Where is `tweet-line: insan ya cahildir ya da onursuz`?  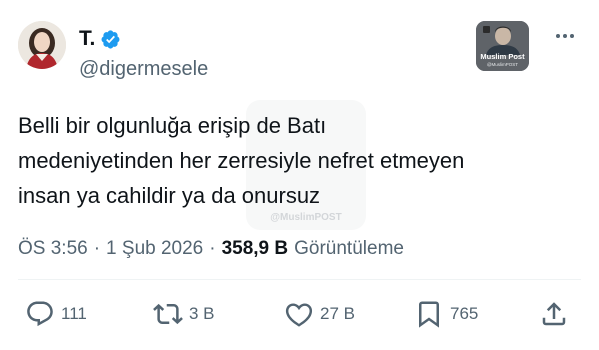
tweet-line: insan ya cahildir ya da onursuz is located at coordinates (169, 195).